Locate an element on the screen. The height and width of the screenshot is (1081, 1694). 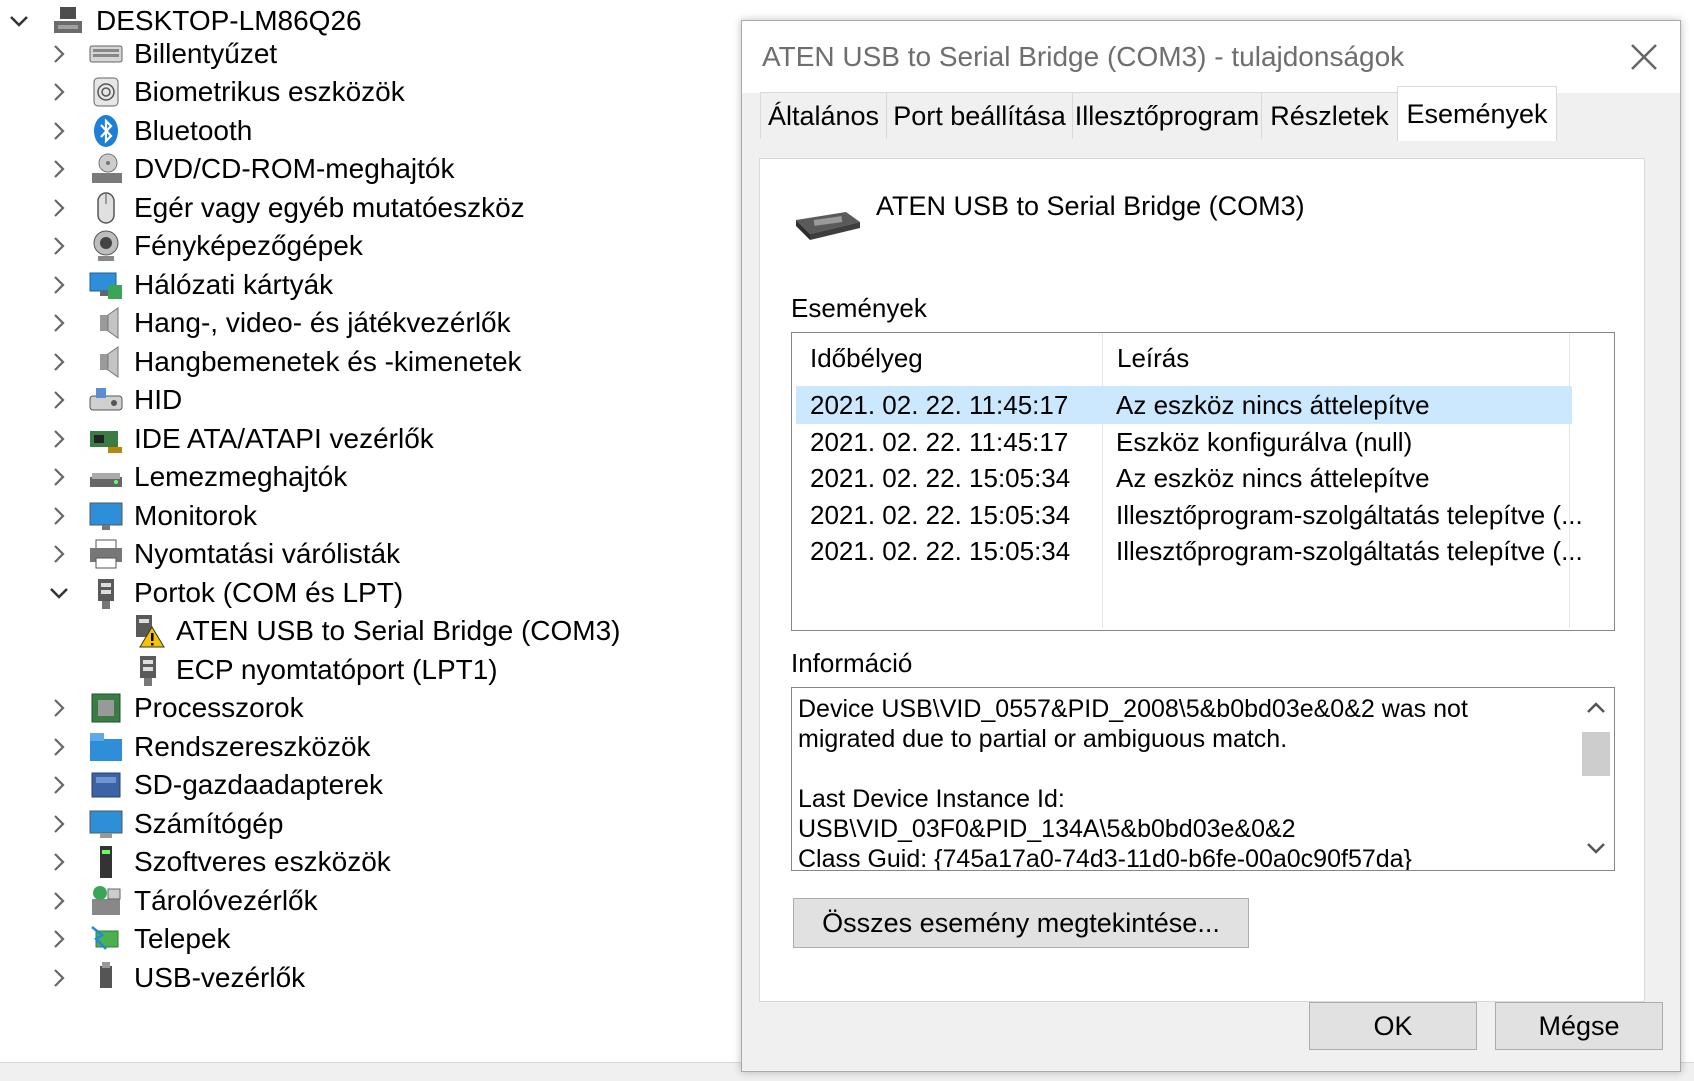
event-timestamp: 2021. 02. 22. 11:45:17 is located at coordinates (939, 441).